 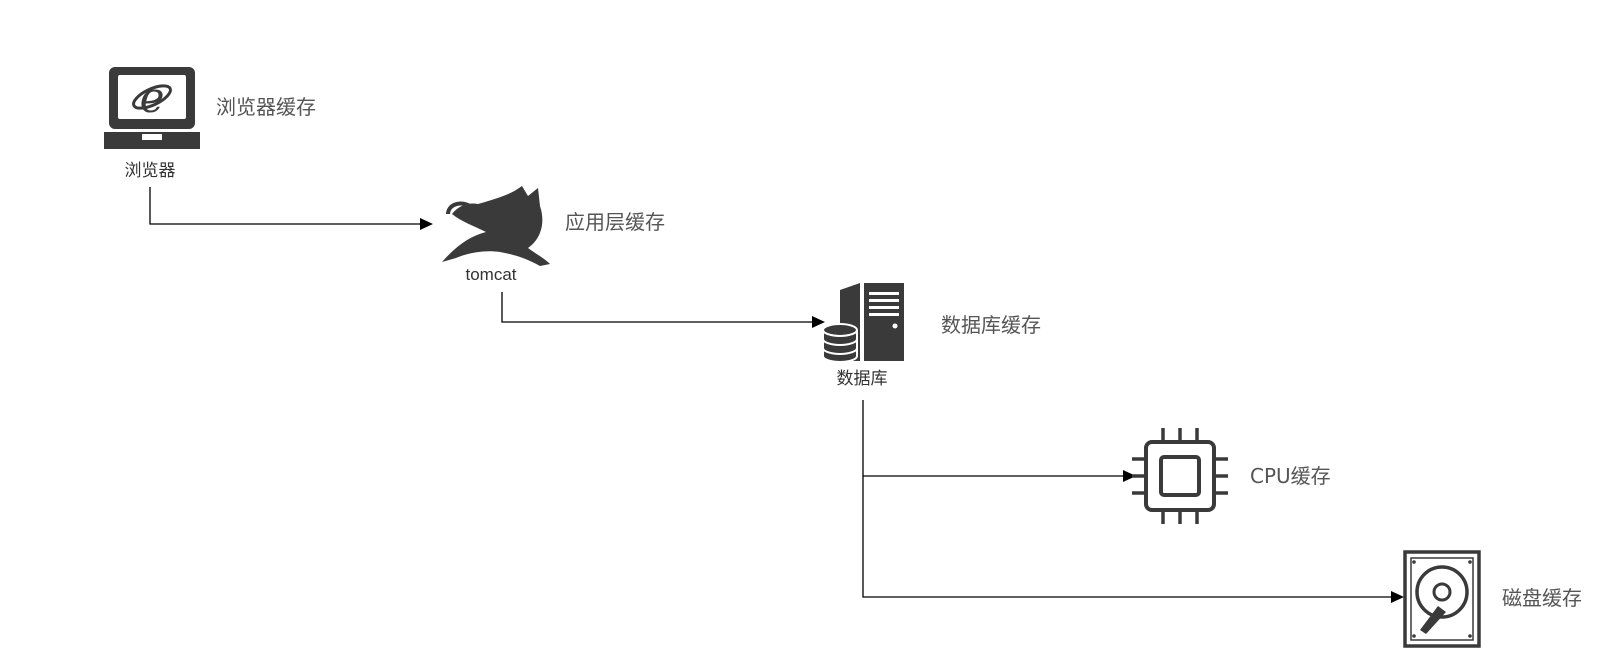 I want to click on edge-database-to-cpu, so click(x=999, y=441).